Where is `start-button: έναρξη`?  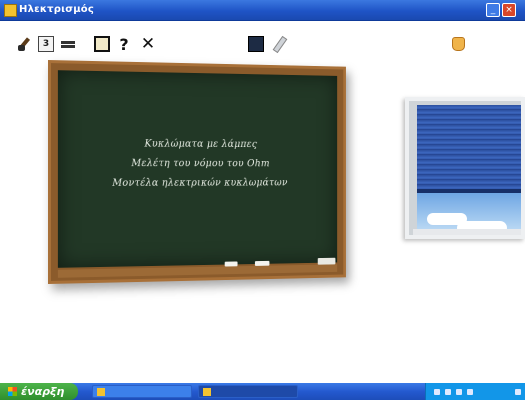 start-button: έναρξη is located at coordinates (39, 391).